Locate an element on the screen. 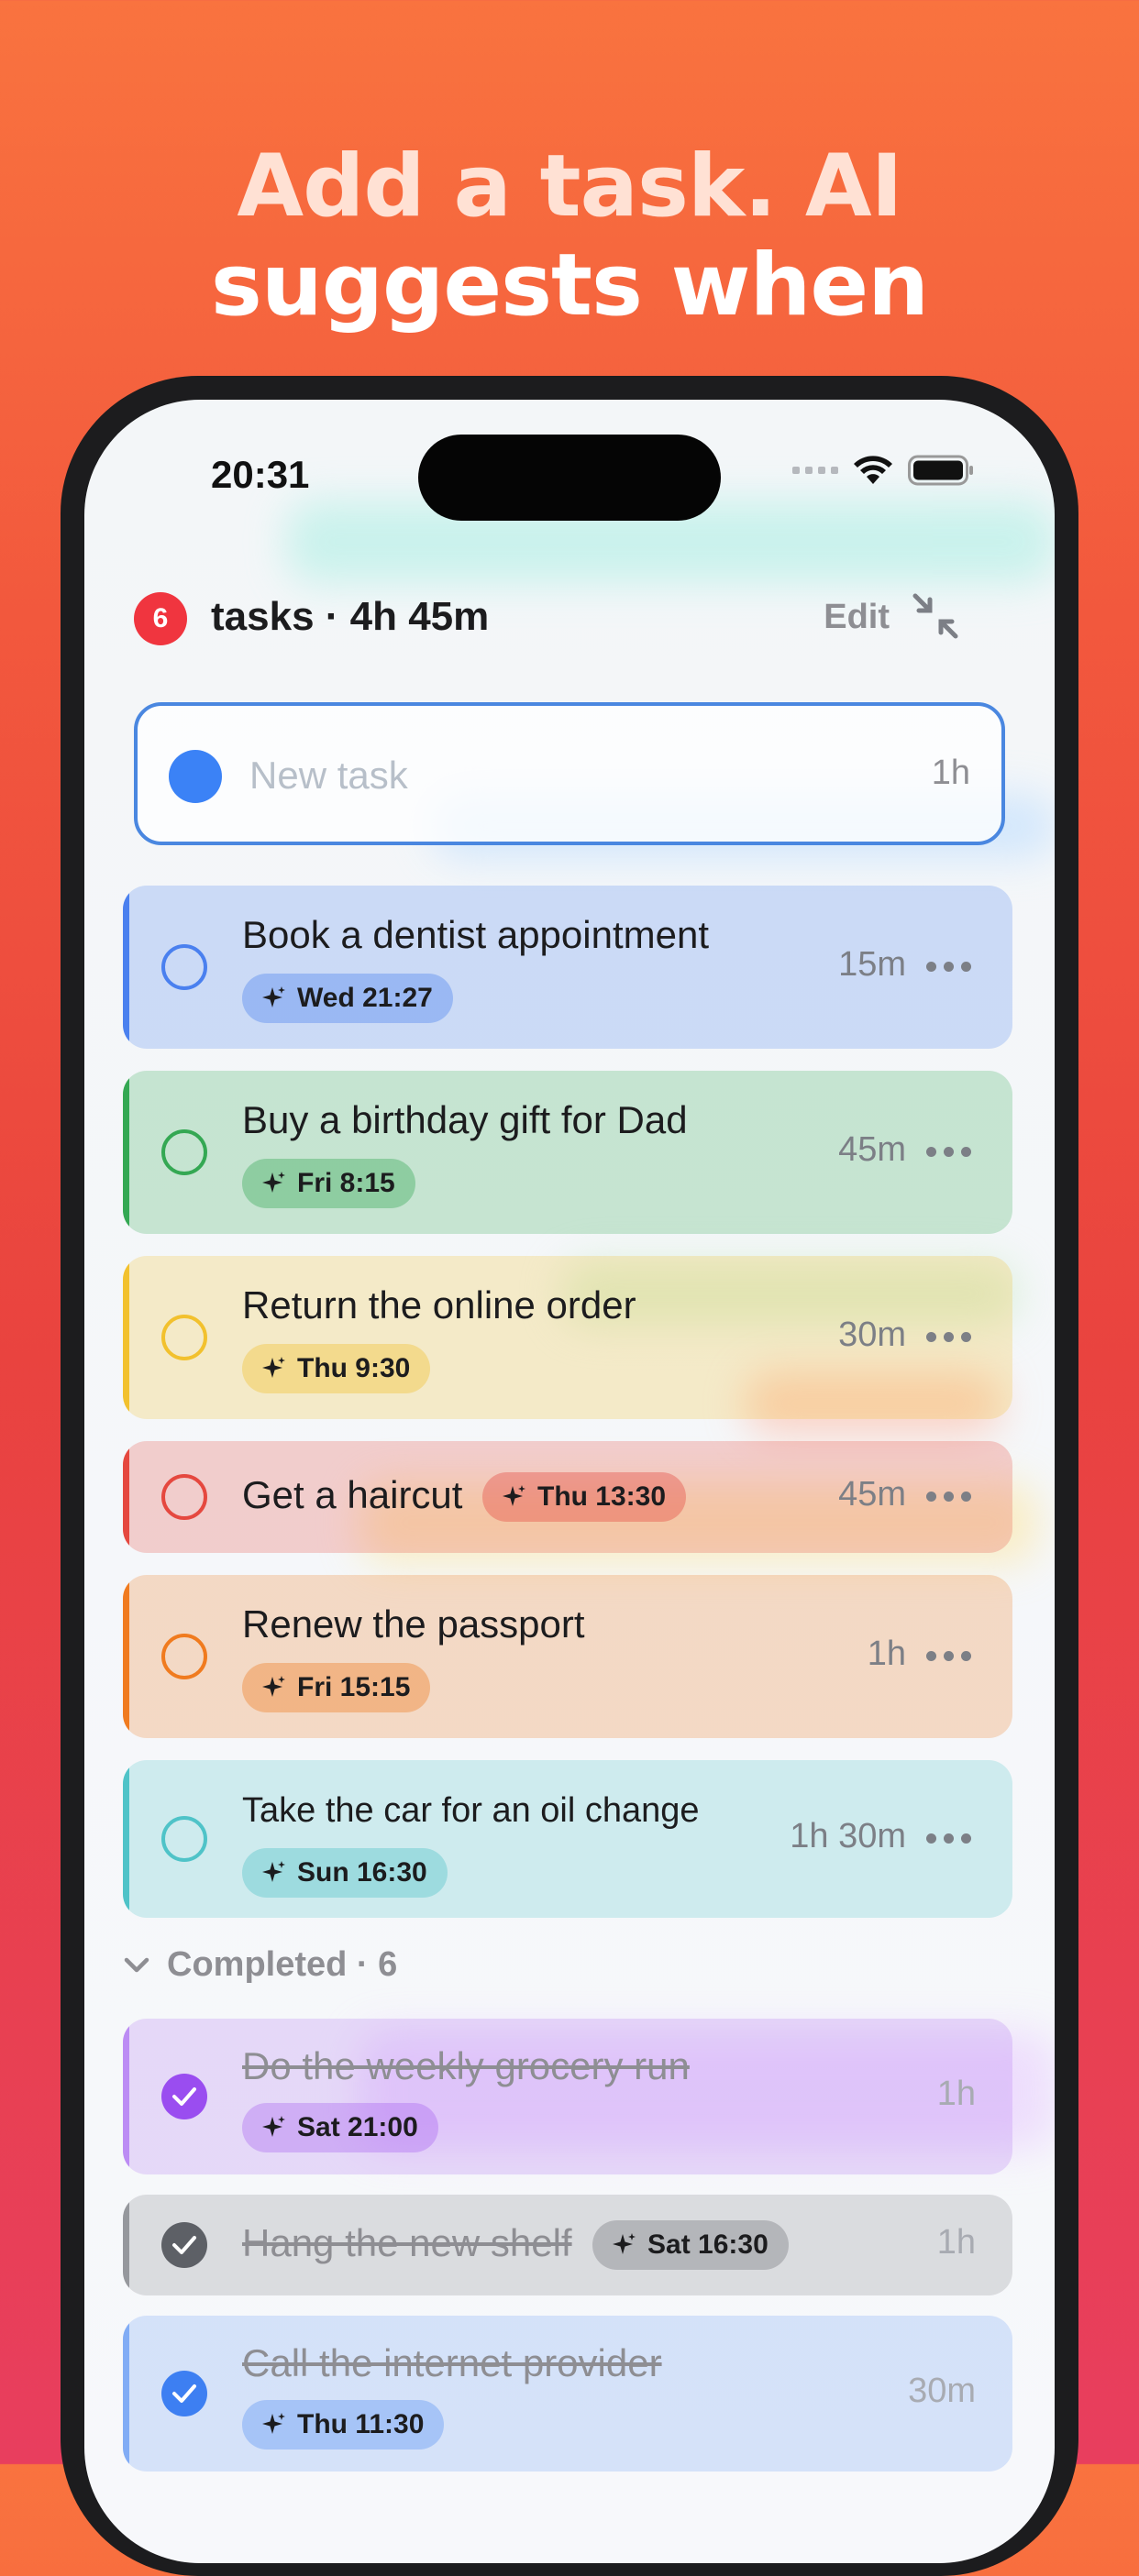 Image resolution: width=1139 pixels, height=2576 pixels. new-task-duration: 1h is located at coordinates (951, 774).